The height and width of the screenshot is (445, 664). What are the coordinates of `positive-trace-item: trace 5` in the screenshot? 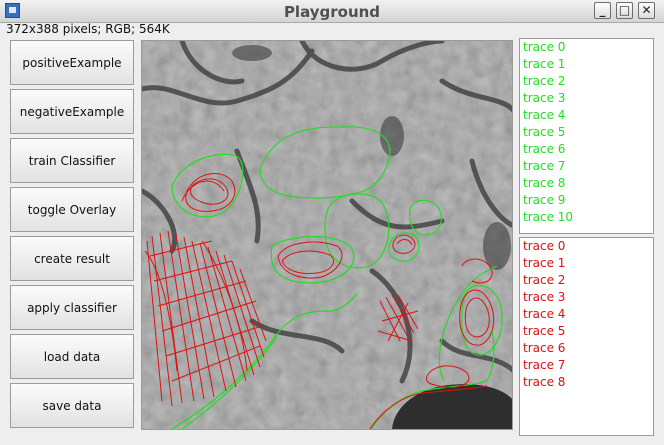 It's located at (586, 132).